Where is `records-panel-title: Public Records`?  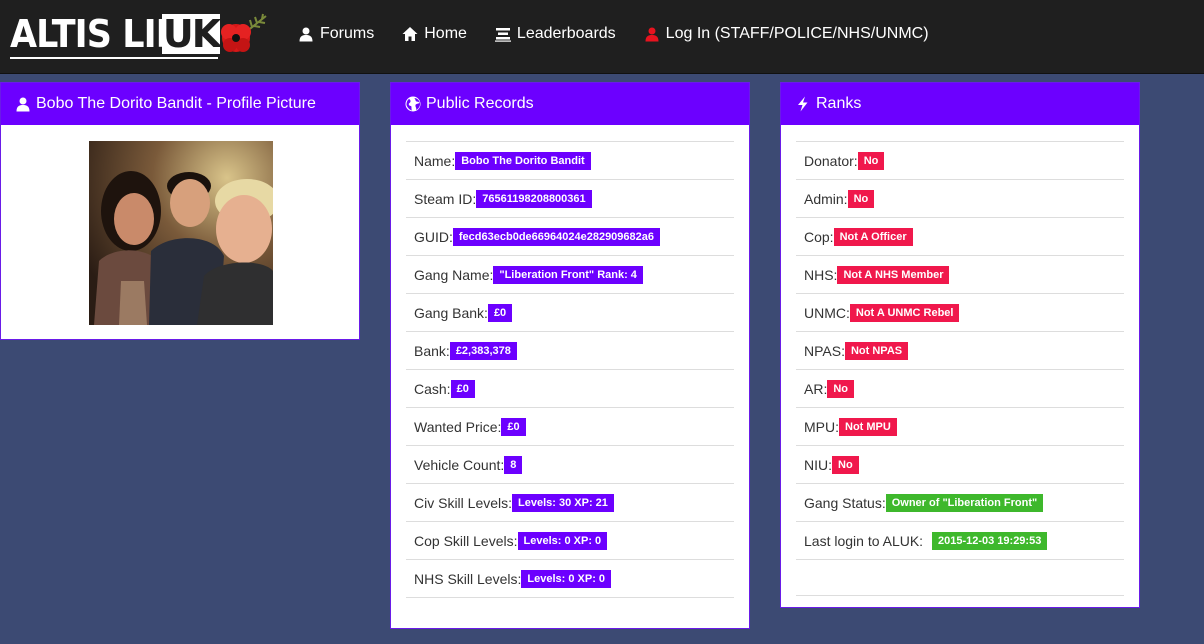
records-panel-title: Public Records is located at coordinates (480, 103).